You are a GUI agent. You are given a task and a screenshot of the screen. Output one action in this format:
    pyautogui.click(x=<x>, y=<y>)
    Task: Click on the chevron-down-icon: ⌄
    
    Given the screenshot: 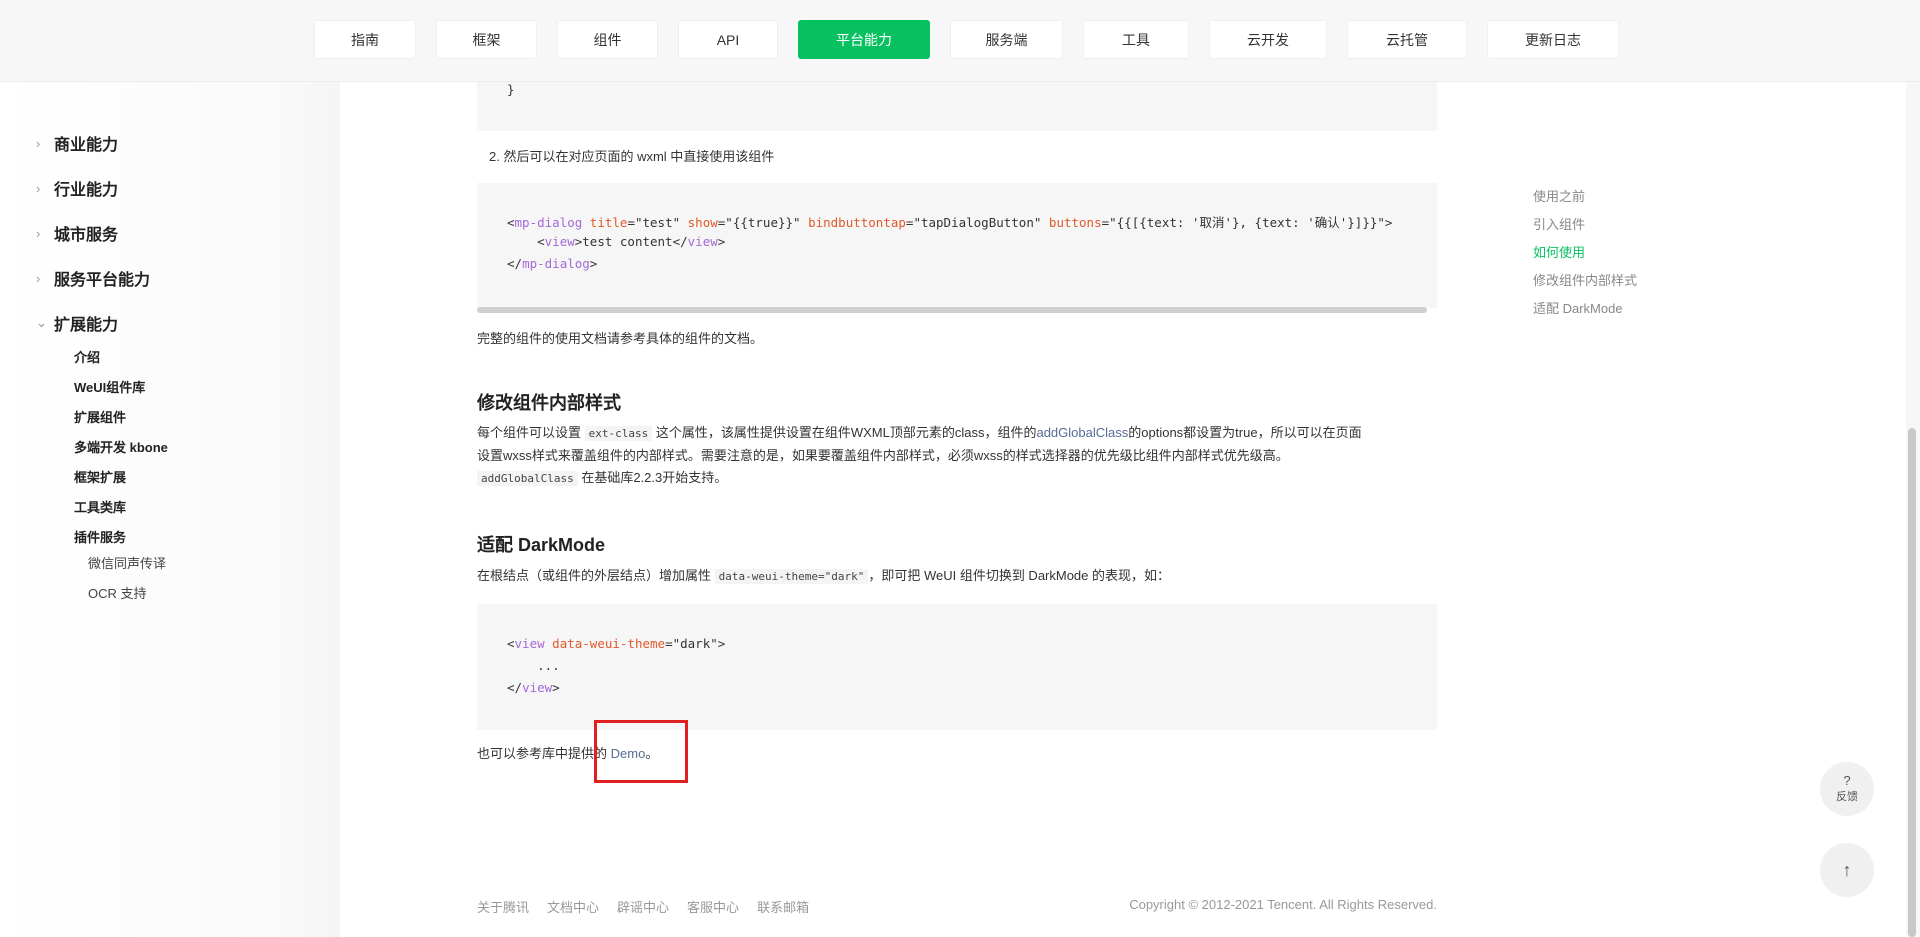 What is the action you would take?
    pyautogui.click(x=41, y=322)
    